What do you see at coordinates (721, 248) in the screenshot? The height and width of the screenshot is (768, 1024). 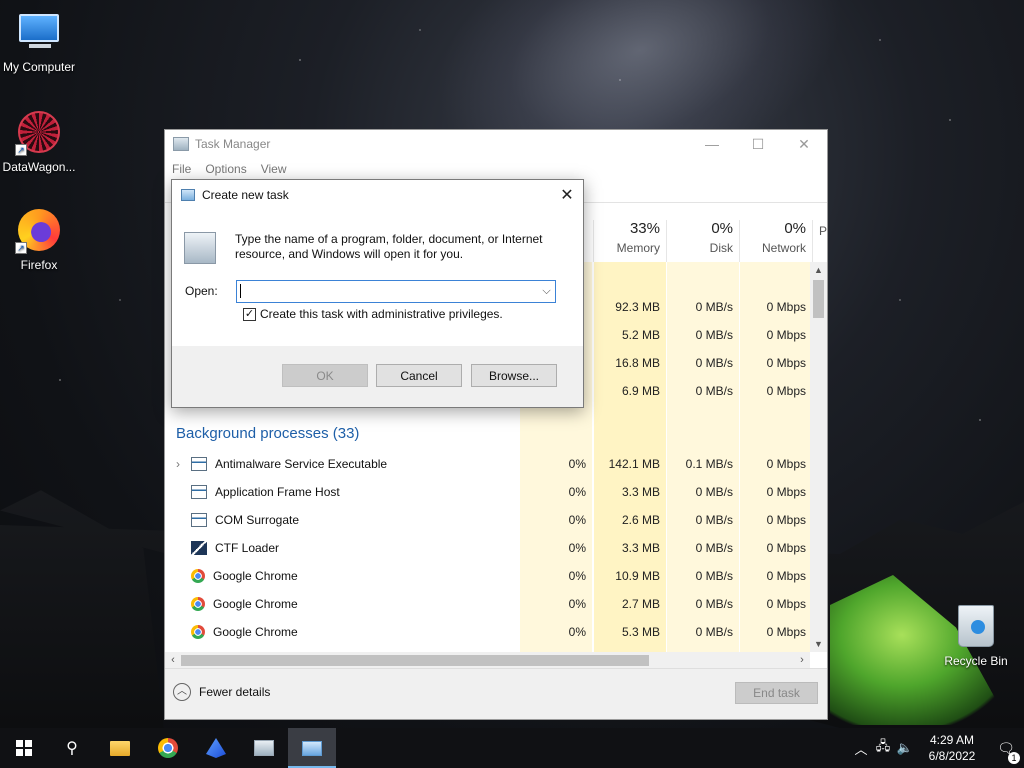 I see `disk-label: Disk` at bounding box center [721, 248].